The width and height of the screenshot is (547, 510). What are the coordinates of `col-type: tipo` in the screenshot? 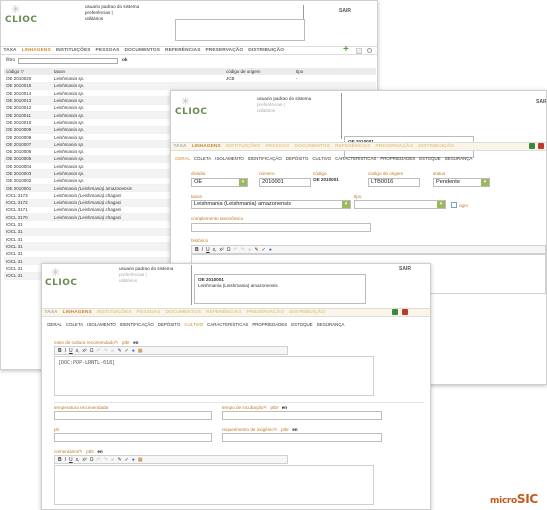 It's located at (335, 71).